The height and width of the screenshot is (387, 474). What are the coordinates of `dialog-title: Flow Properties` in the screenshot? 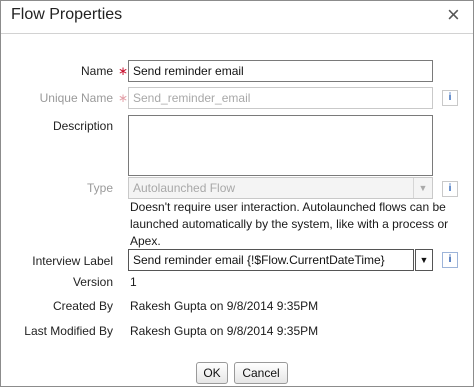 It's located at (67, 14).